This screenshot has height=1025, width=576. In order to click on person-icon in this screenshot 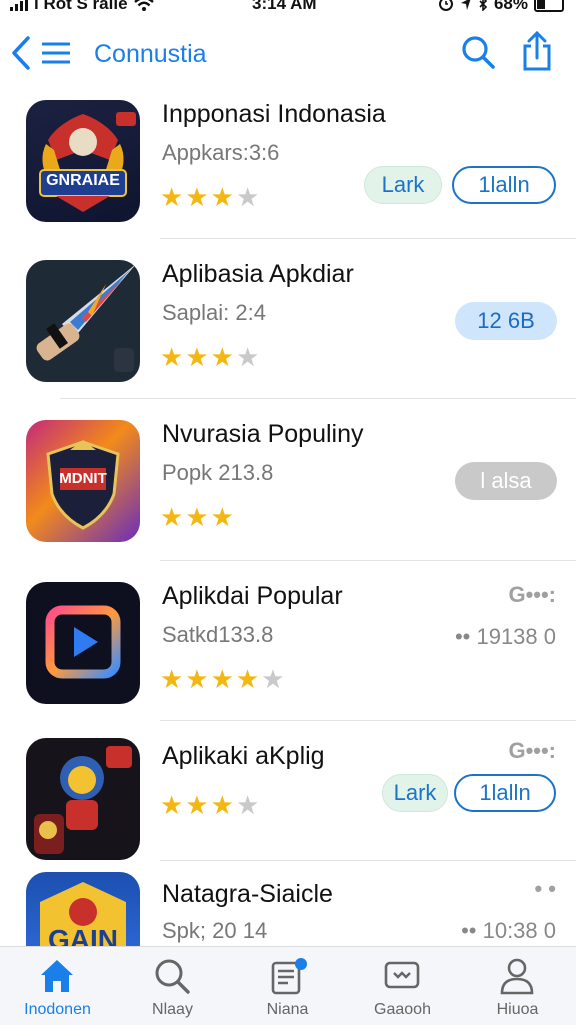, I will do `click(517, 976)`.